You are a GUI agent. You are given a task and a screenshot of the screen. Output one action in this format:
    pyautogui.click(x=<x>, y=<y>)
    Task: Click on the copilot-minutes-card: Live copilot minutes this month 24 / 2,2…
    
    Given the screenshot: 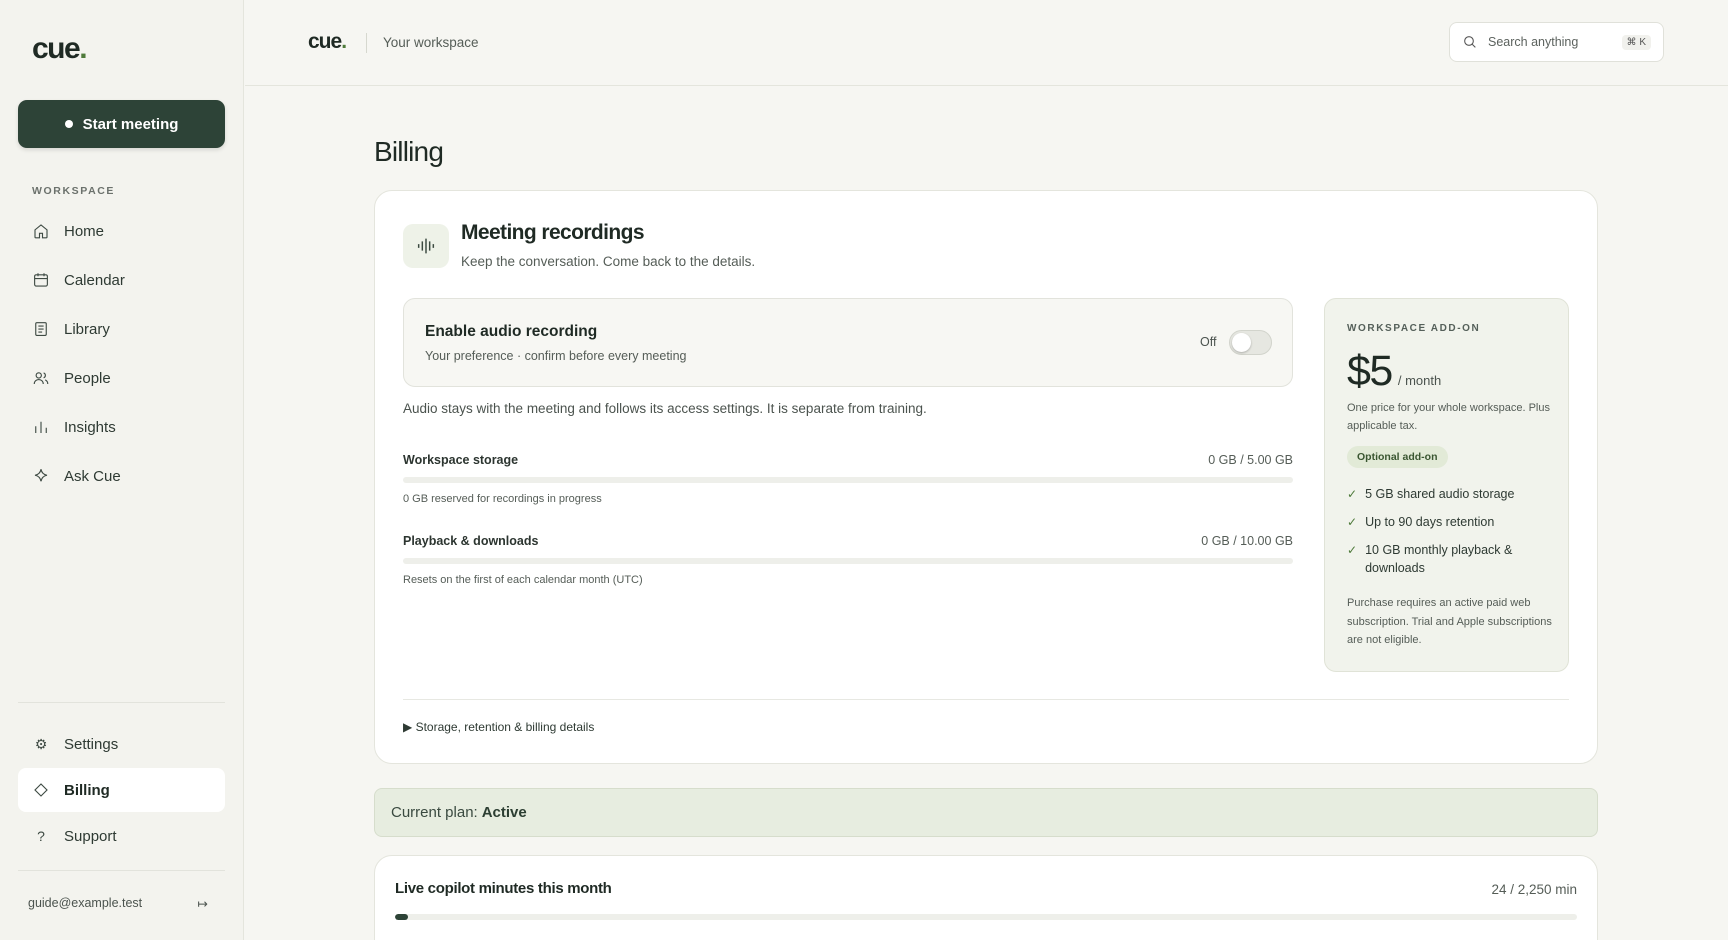 What is the action you would take?
    pyautogui.click(x=986, y=897)
    